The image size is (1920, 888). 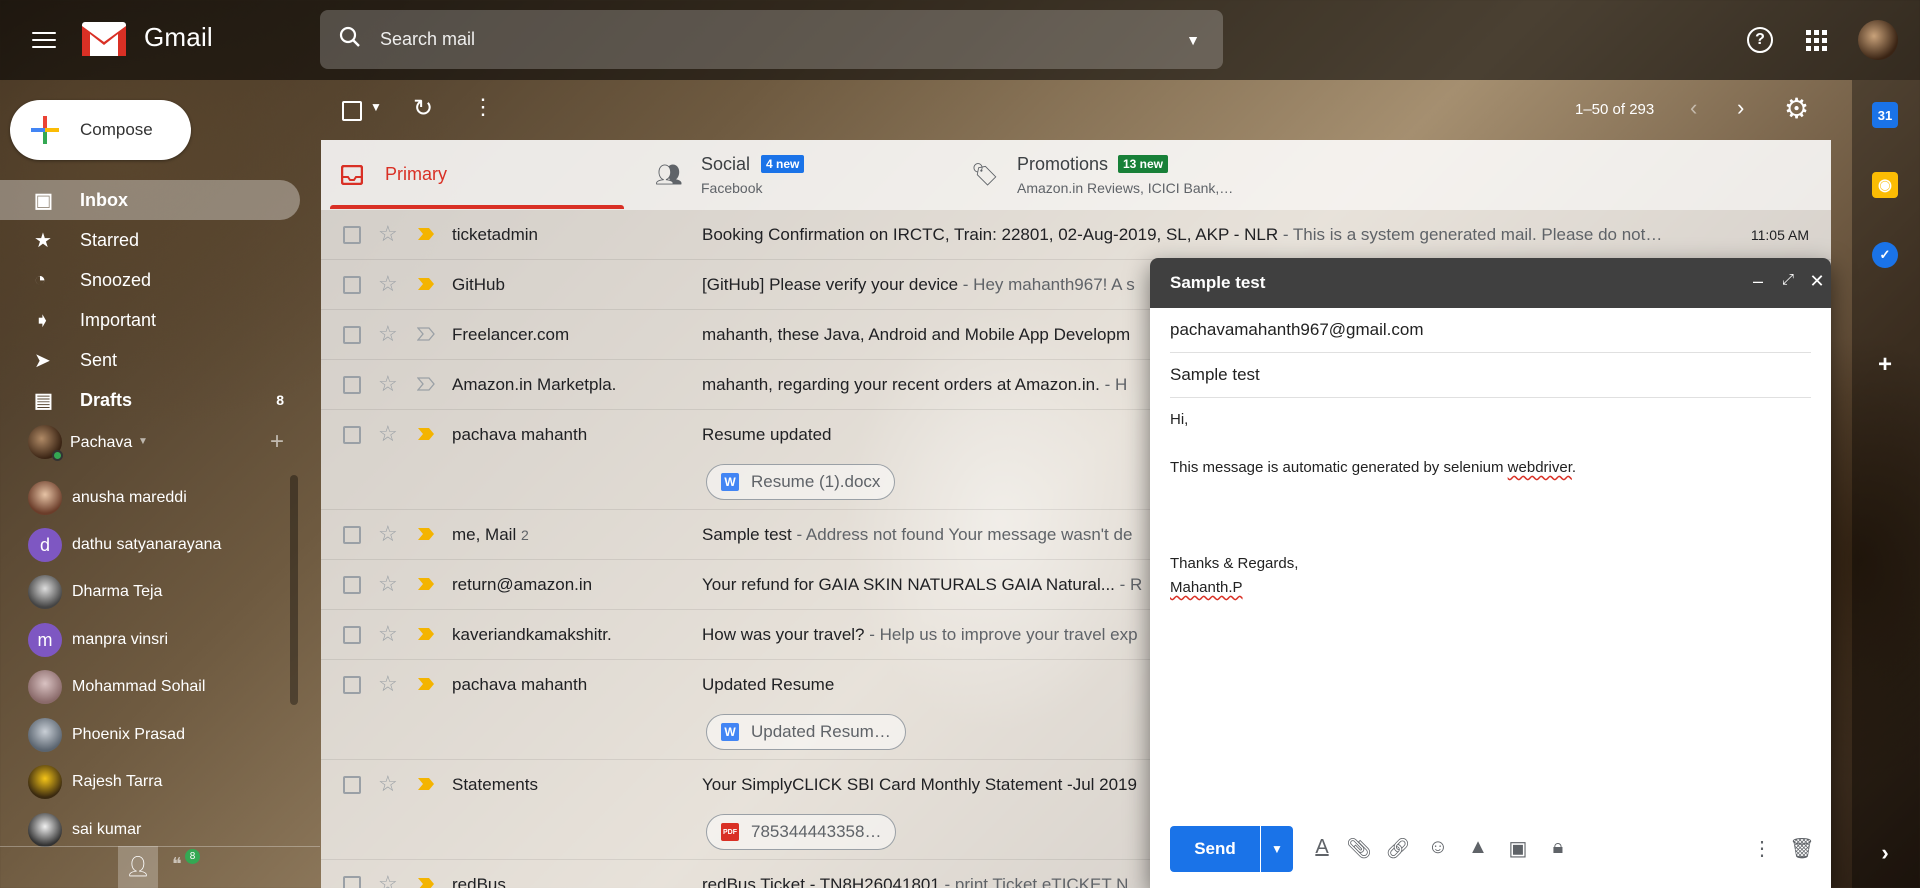 What do you see at coordinates (1760, 40) in the screenshot?
I see `help-icon: ?` at bounding box center [1760, 40].